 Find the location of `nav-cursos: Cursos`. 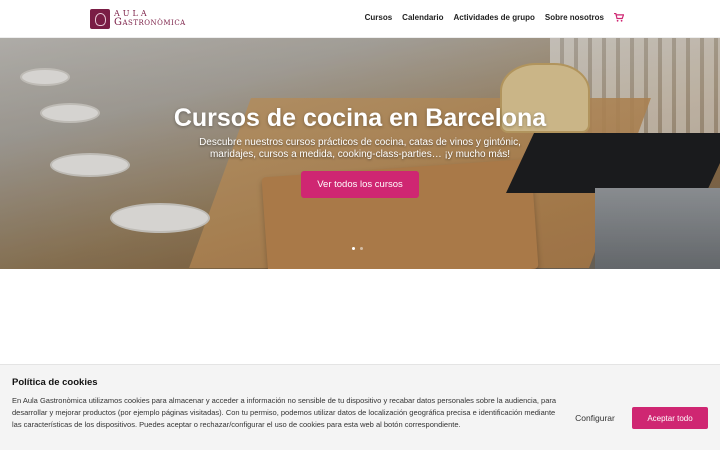

nav-cursos: Cursos is located at coordinates (379, 17).